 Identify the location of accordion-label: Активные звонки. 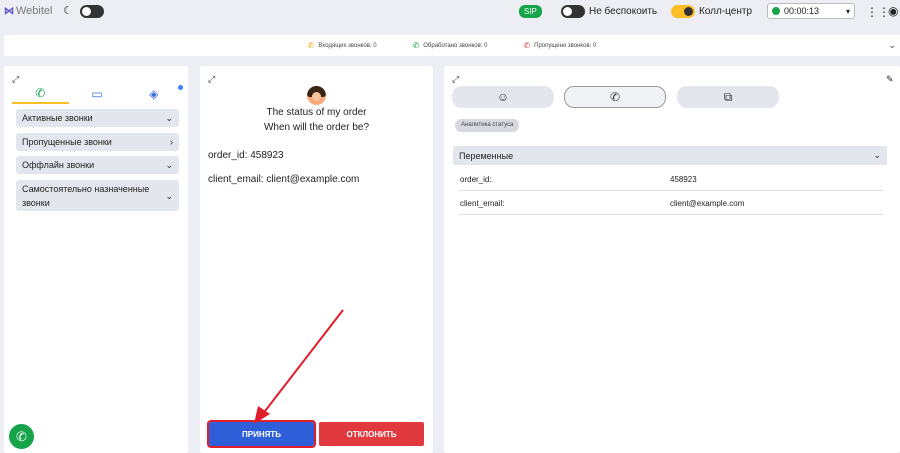
(57, 118).